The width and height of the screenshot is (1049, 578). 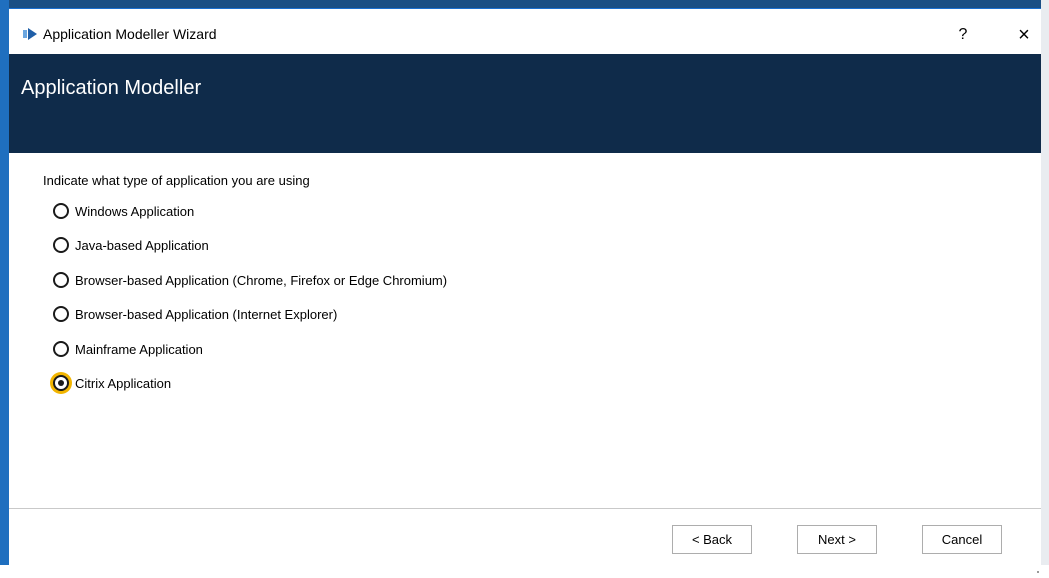 I want to click on option-label: Windows Application, so click(x=135, y=211).